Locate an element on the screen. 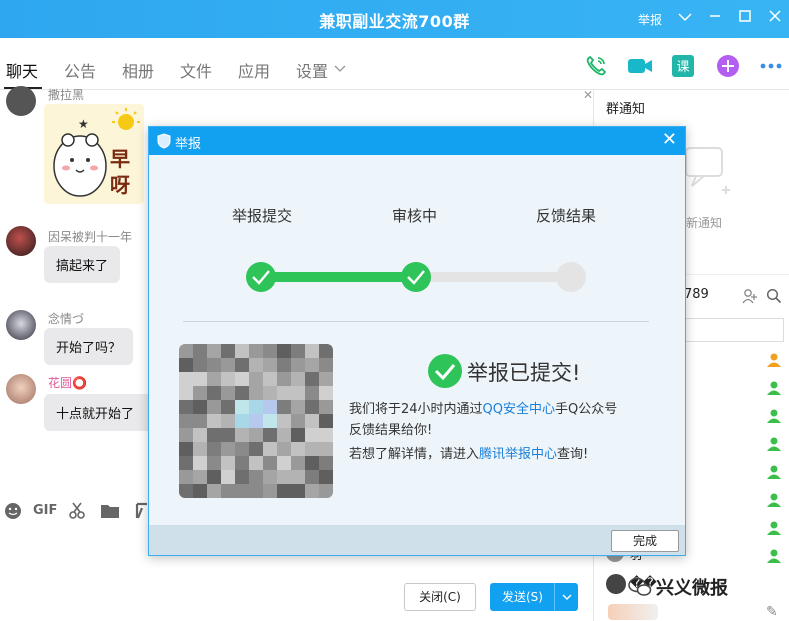 The width and height of the screenshot is (789, 621). close-icon is located at coordinates (775, 18).